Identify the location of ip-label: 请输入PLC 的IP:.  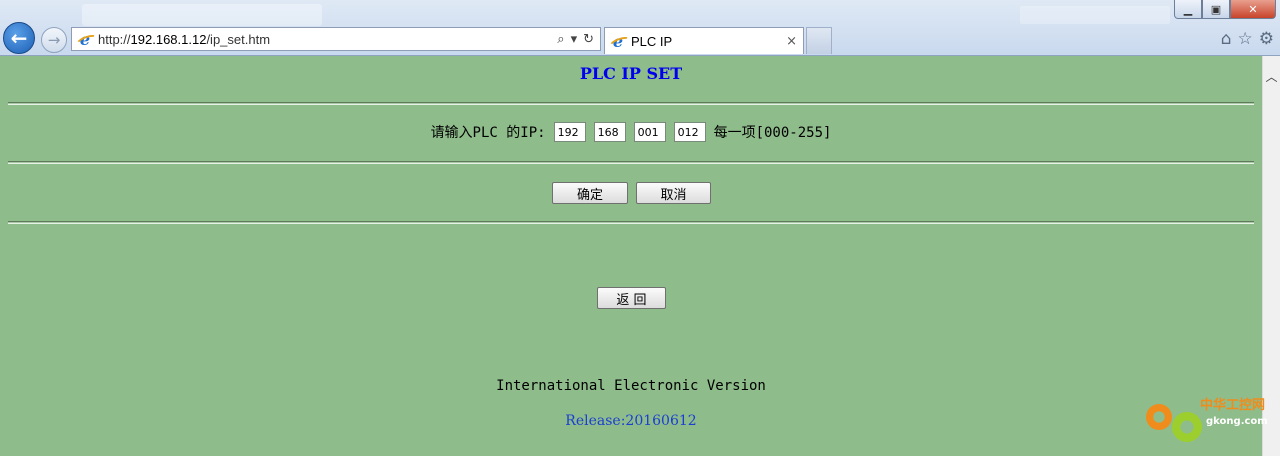
(488, 133).